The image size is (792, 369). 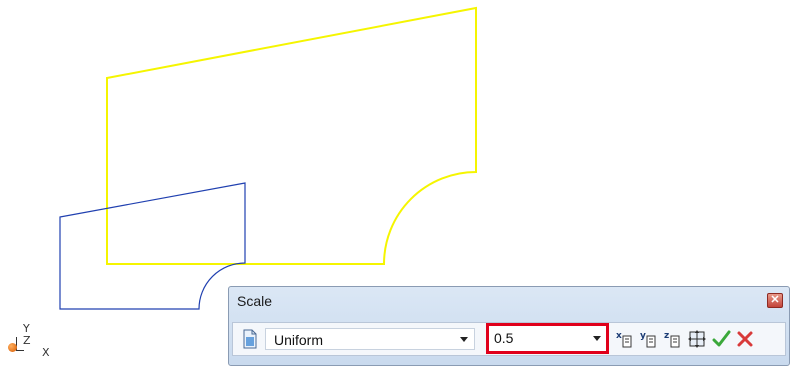 I want to click on z-scale-button: z, so click(x=673, y=339).